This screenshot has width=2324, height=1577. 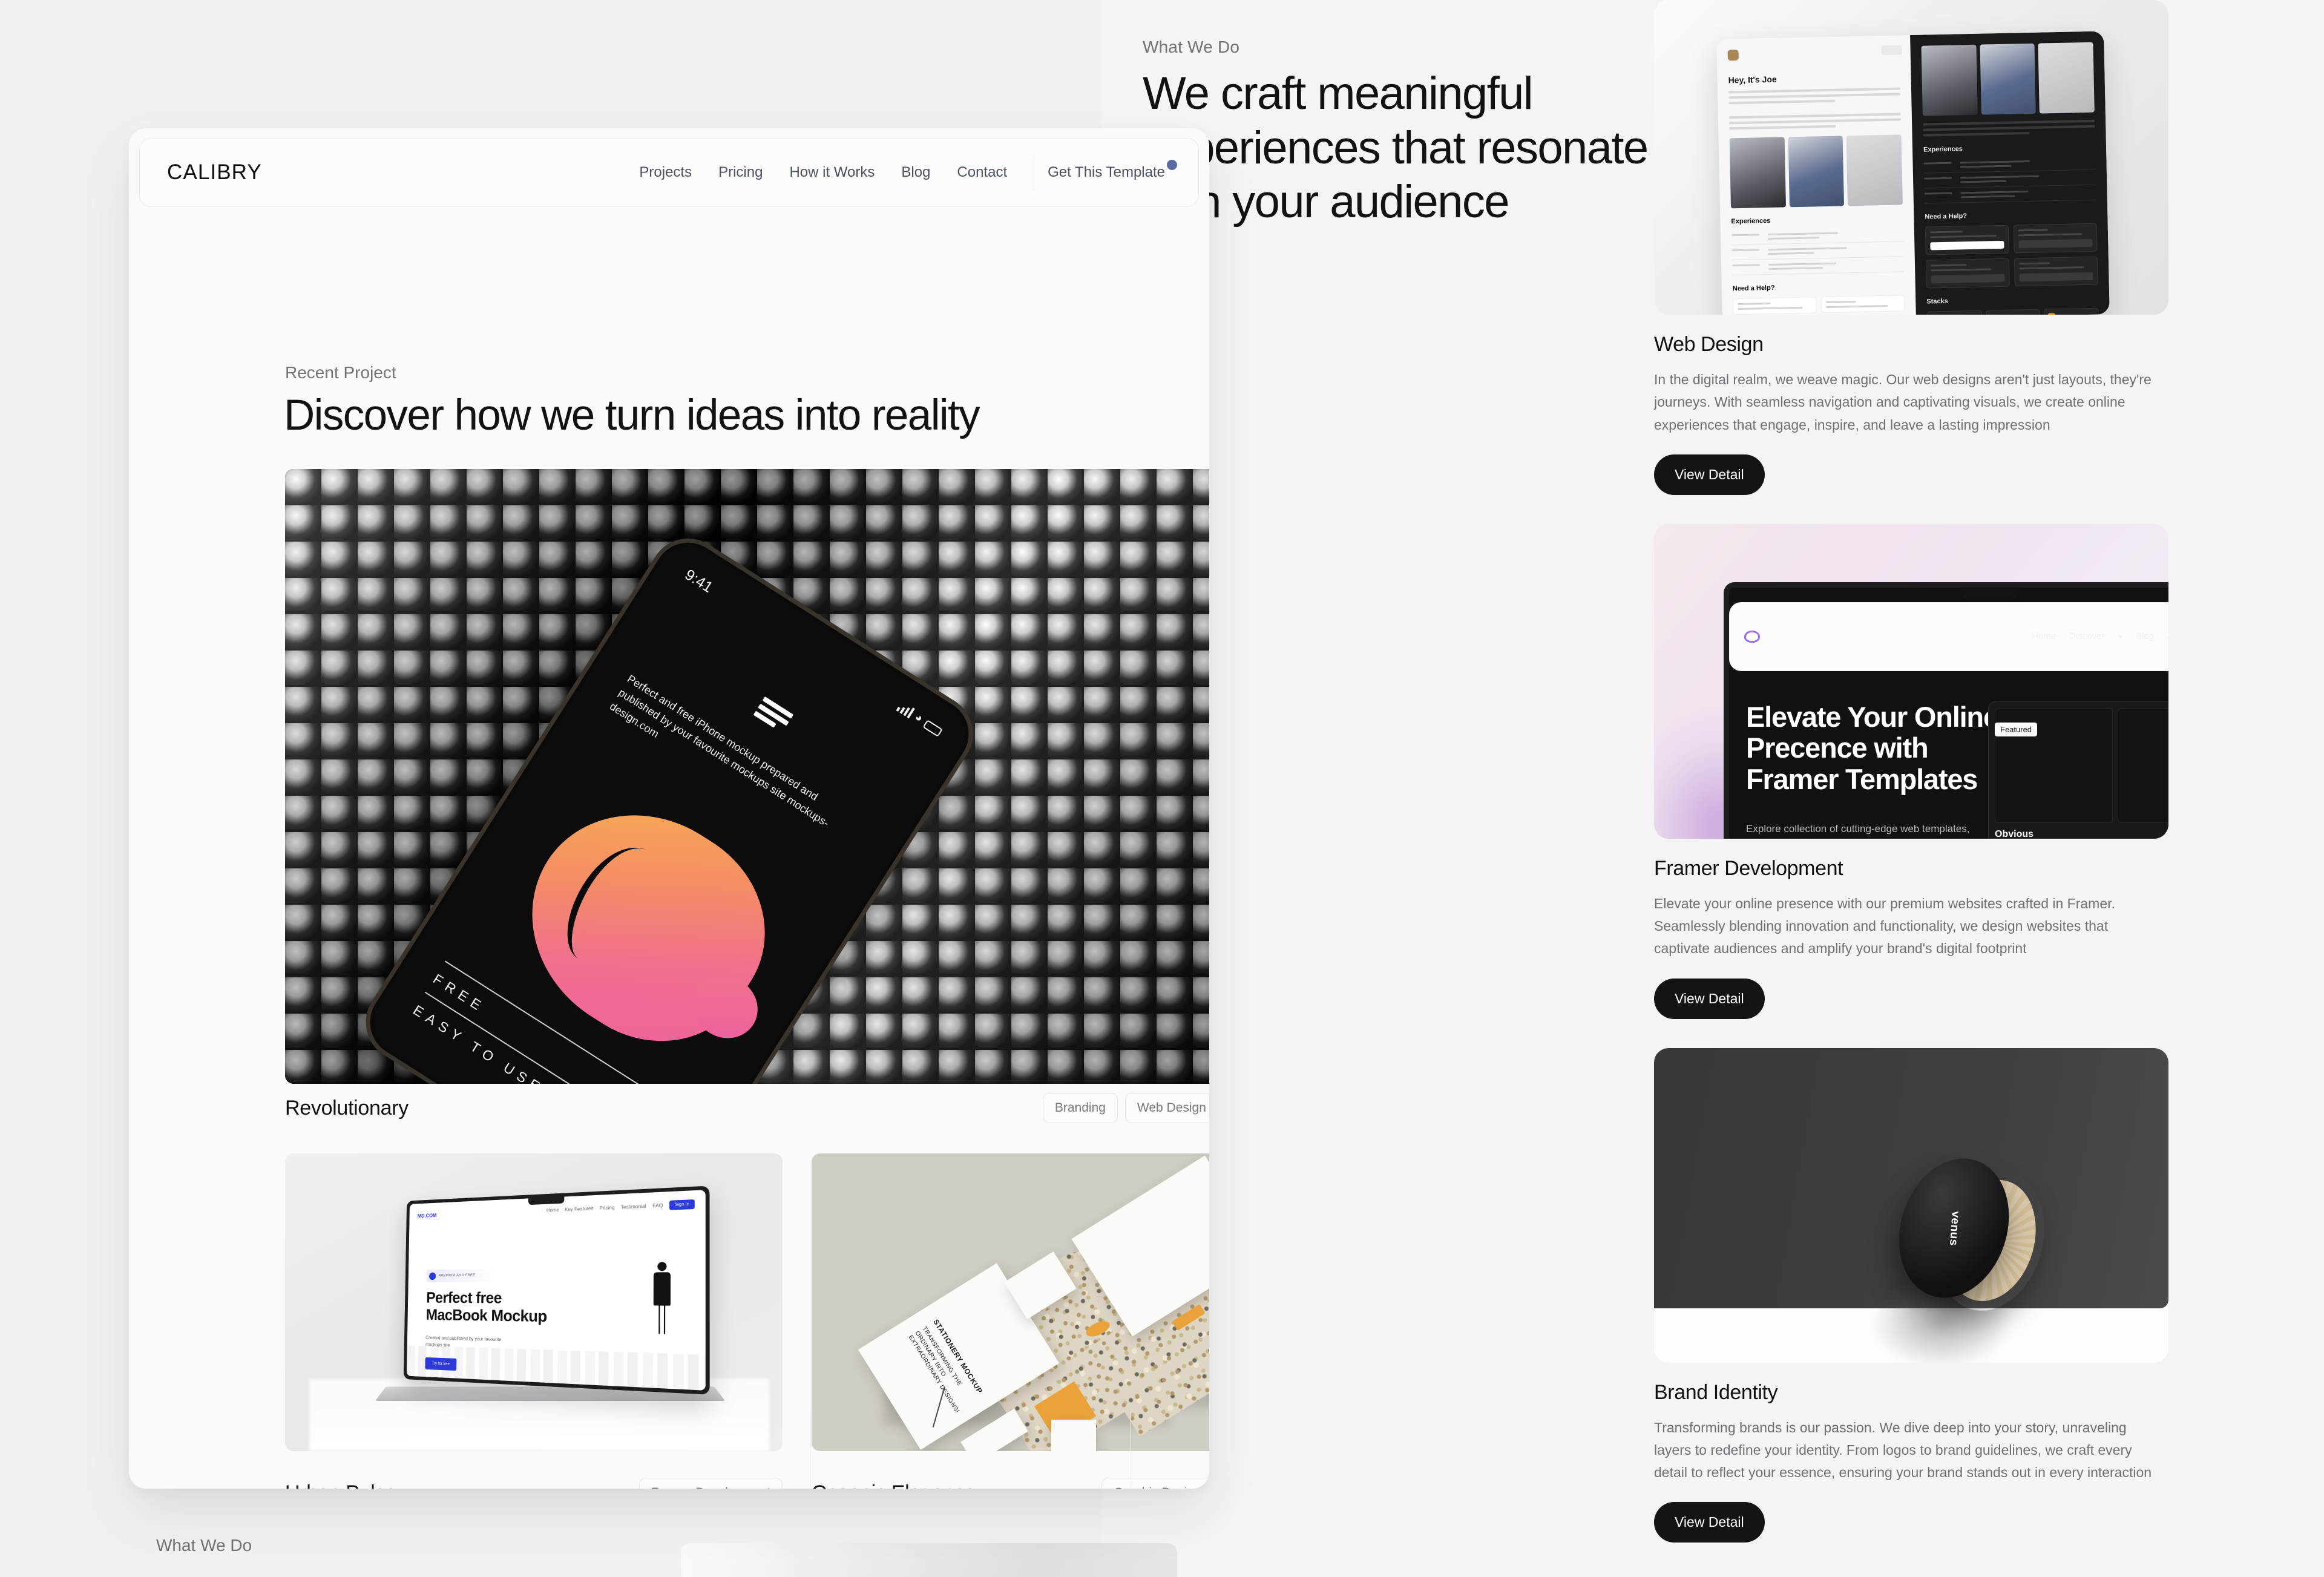 What do you see at coordinates (1709, 998) in the screenshot?
I see `view-detail-button-framer-development: View Detail` at bounding box center [1709, 998].